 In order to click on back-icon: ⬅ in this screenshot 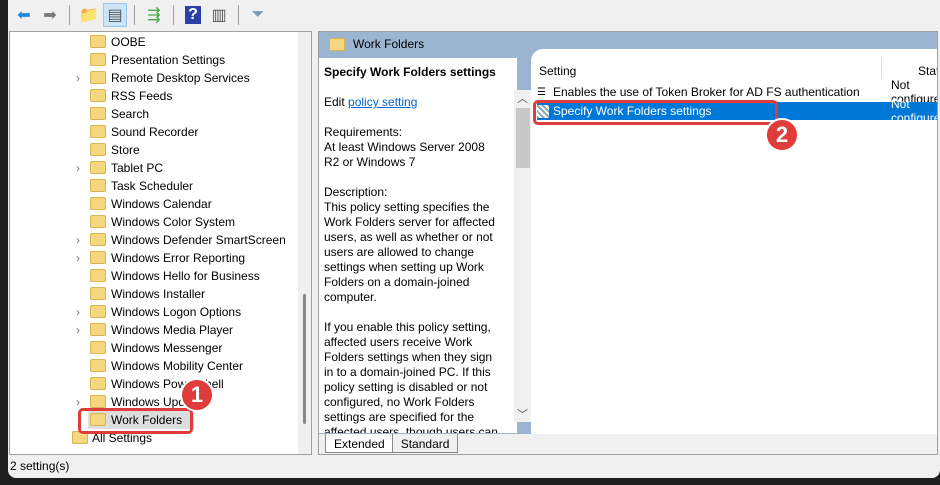, I will do `click(24, 15)`.